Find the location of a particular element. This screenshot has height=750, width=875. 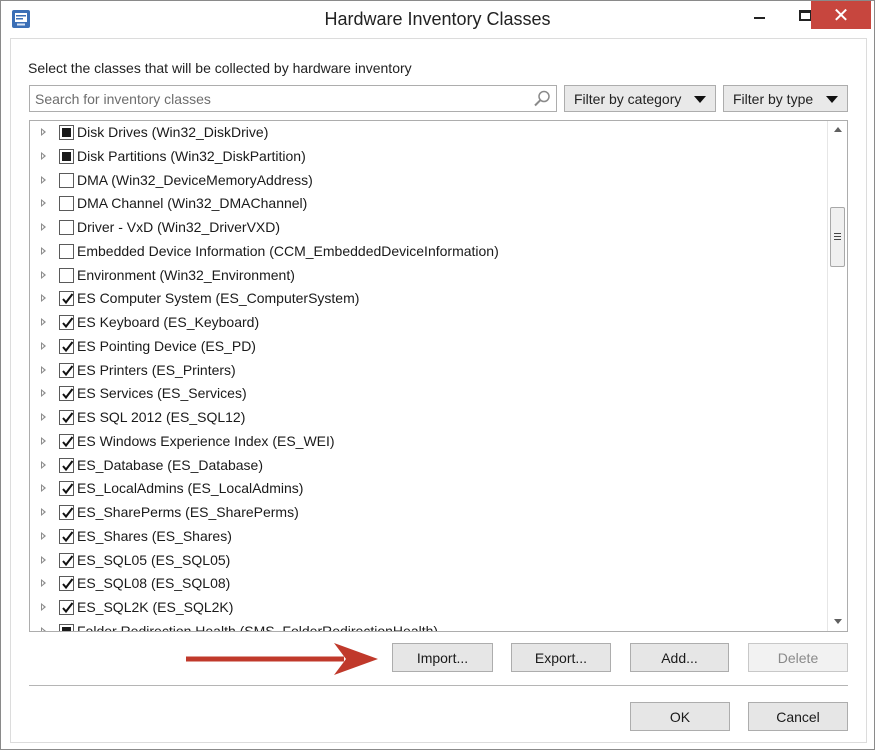

class-label: ES Services (ES_Services) is located at coordinates (162, 393).